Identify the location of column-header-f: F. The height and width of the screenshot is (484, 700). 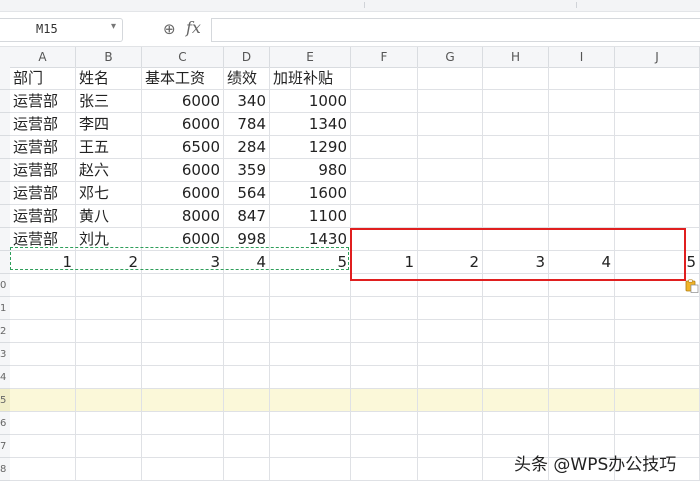
(384, 57).